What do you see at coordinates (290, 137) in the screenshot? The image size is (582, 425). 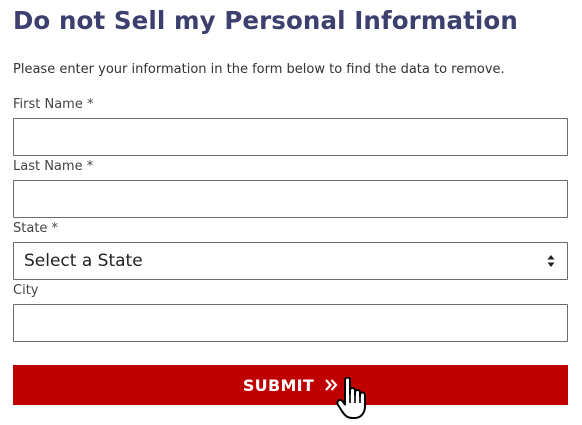 I see `first-name-input` at bounding box center [290, 137].